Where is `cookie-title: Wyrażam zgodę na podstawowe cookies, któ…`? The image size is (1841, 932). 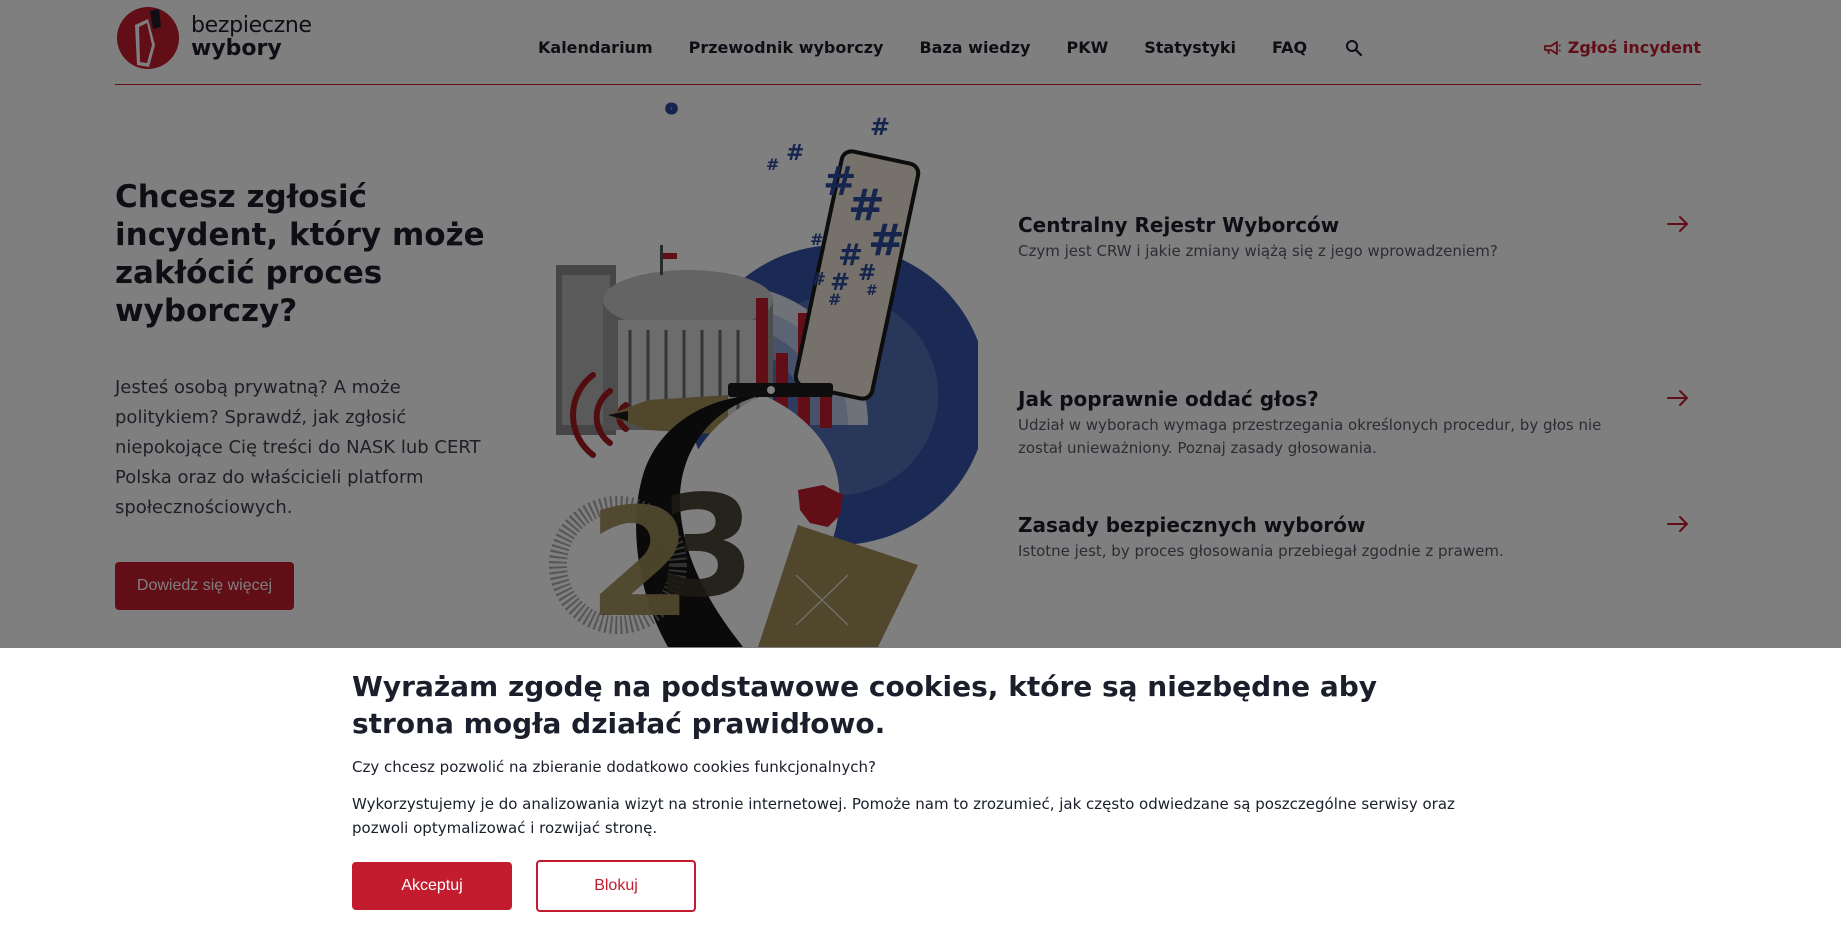
cookie-title: Wyrażam zgodę na podstawowe cookies, któ… is located at coordinates (865, 705).